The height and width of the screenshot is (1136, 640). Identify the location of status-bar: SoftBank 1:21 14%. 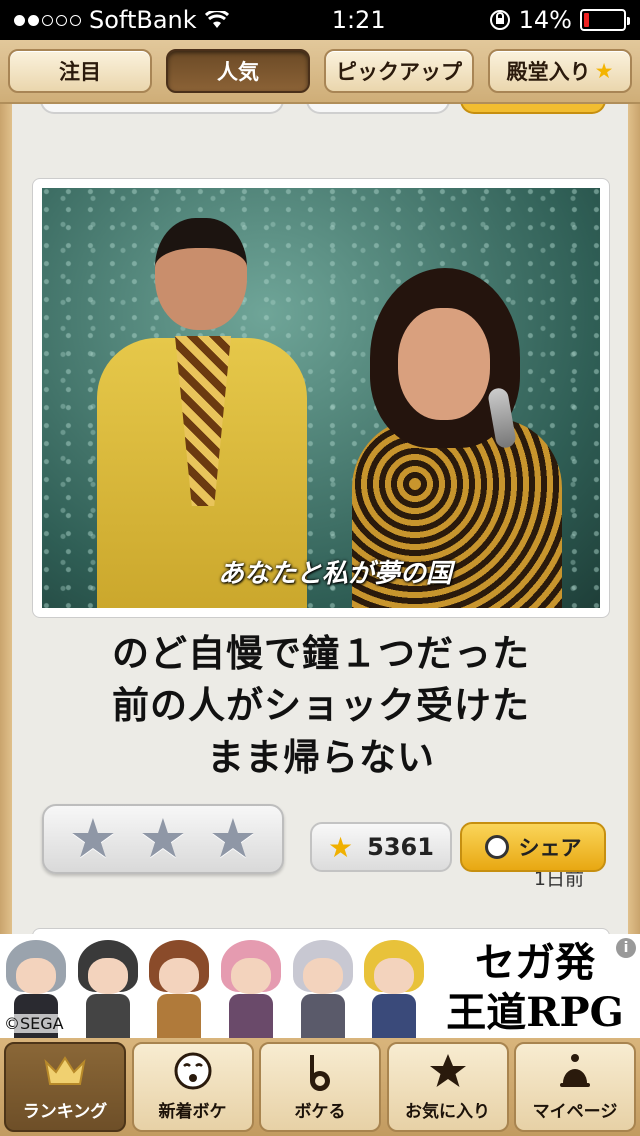
(320, 20).